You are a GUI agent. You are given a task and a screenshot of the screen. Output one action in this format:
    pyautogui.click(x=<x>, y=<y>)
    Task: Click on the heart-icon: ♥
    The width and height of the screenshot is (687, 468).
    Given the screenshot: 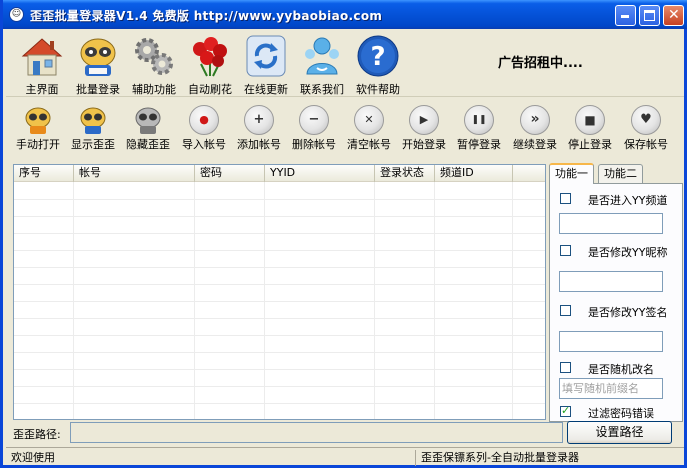 What is the action you would take?
    pyautogui.click(x=646, y=120)
    